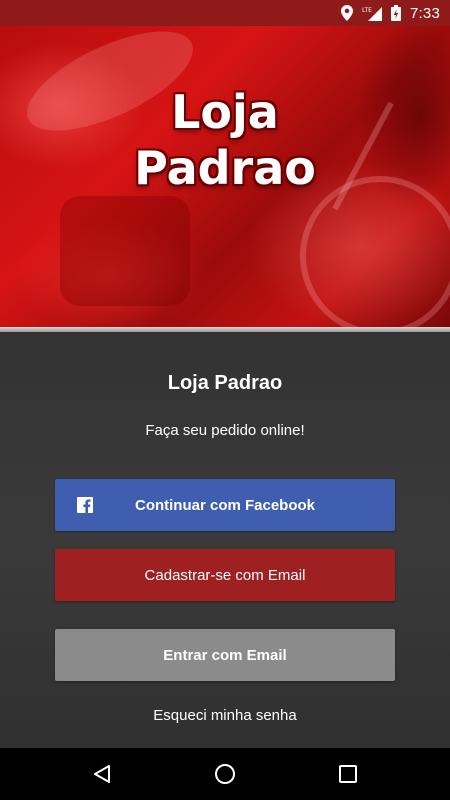 This screenshot has height=800, width=450. I want to click on facebook-button-label: Continuar com Facebook, so click(225, 505).